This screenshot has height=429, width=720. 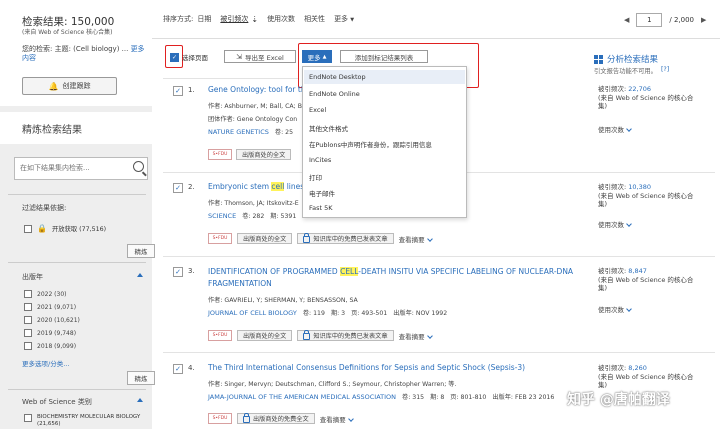 What do you see at coordinates (191, 368) in the screenshot?
I see `record-number: 4.` at bounding box center [191, 368].